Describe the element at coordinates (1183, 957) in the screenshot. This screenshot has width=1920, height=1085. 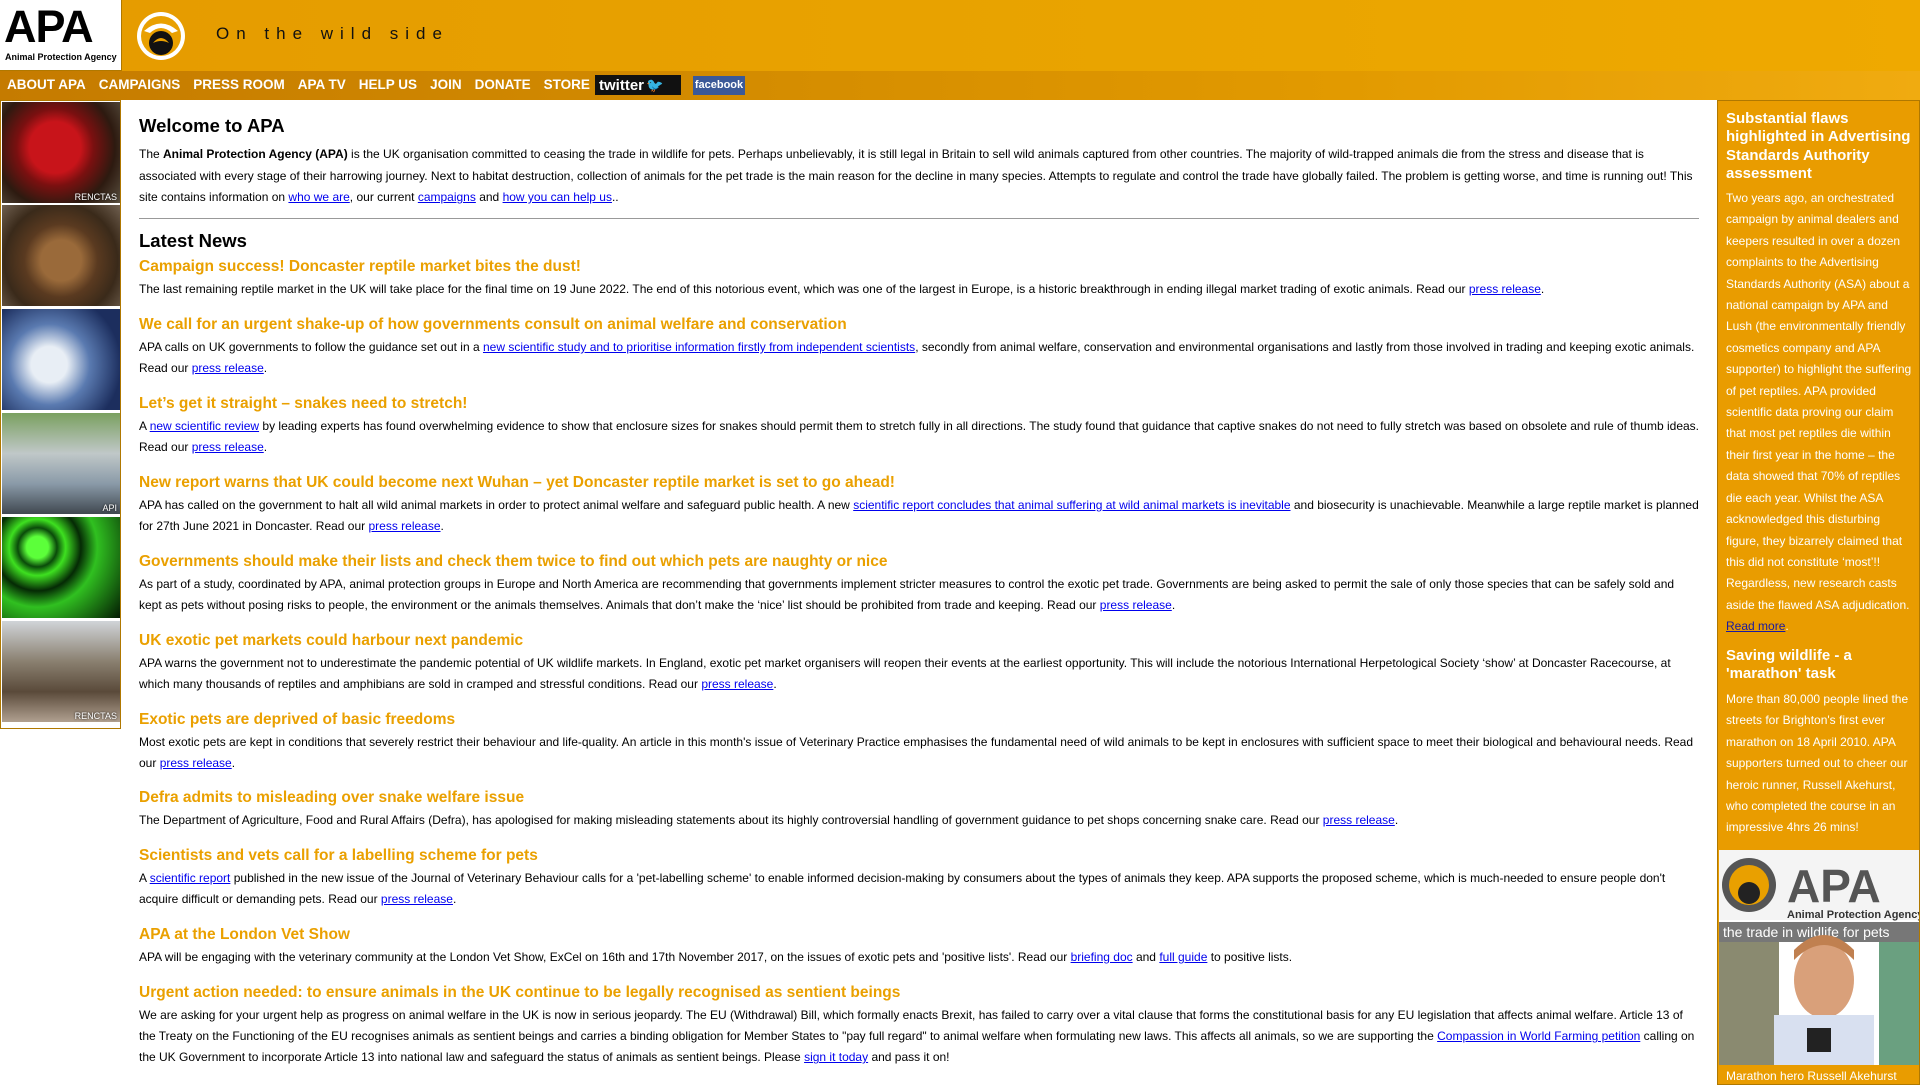
I see `full-guide-link: full guide` at that location.